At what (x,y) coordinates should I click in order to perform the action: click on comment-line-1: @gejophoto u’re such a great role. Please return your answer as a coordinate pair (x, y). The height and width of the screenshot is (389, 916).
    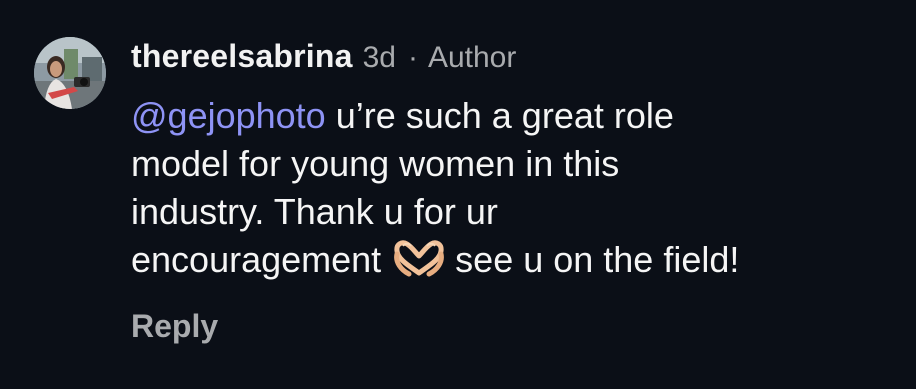
    Looking at the image, I should click on (511, 116).